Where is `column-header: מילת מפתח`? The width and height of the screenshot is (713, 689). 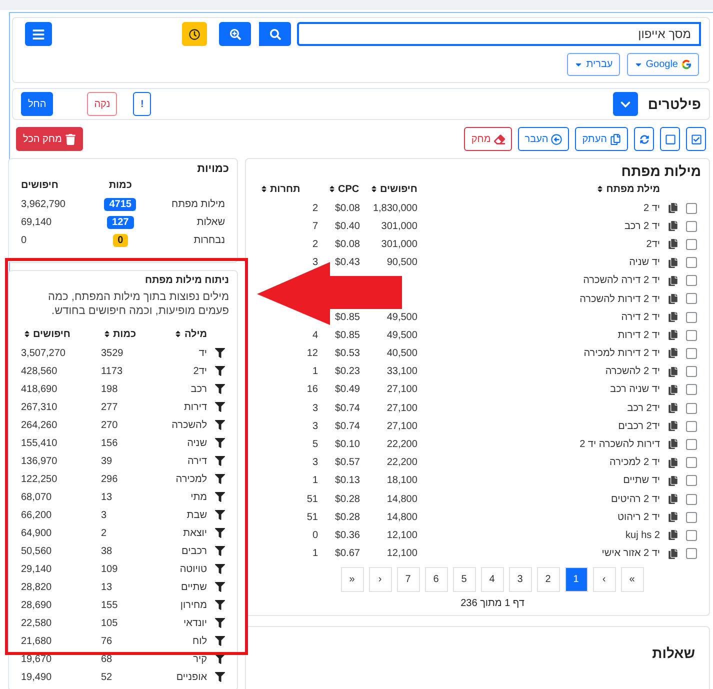
column-header: מילת מפתח is located at coordinates (542, 189).